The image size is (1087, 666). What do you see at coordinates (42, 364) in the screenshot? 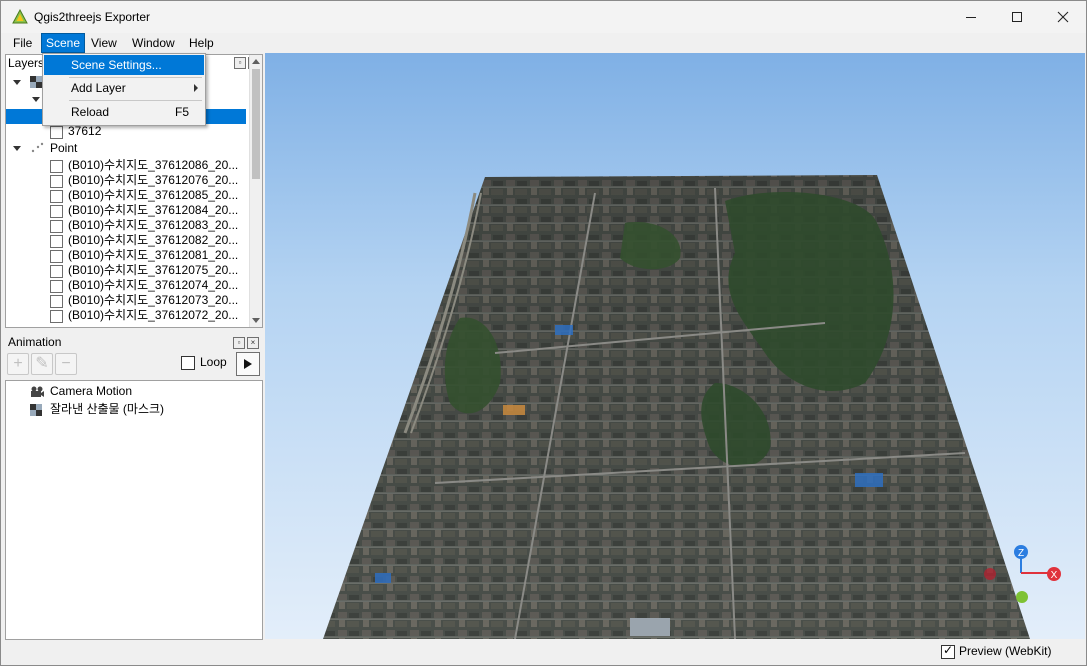
I see `edit-keyframe-button: ✎` at bounding box center [42, 364].